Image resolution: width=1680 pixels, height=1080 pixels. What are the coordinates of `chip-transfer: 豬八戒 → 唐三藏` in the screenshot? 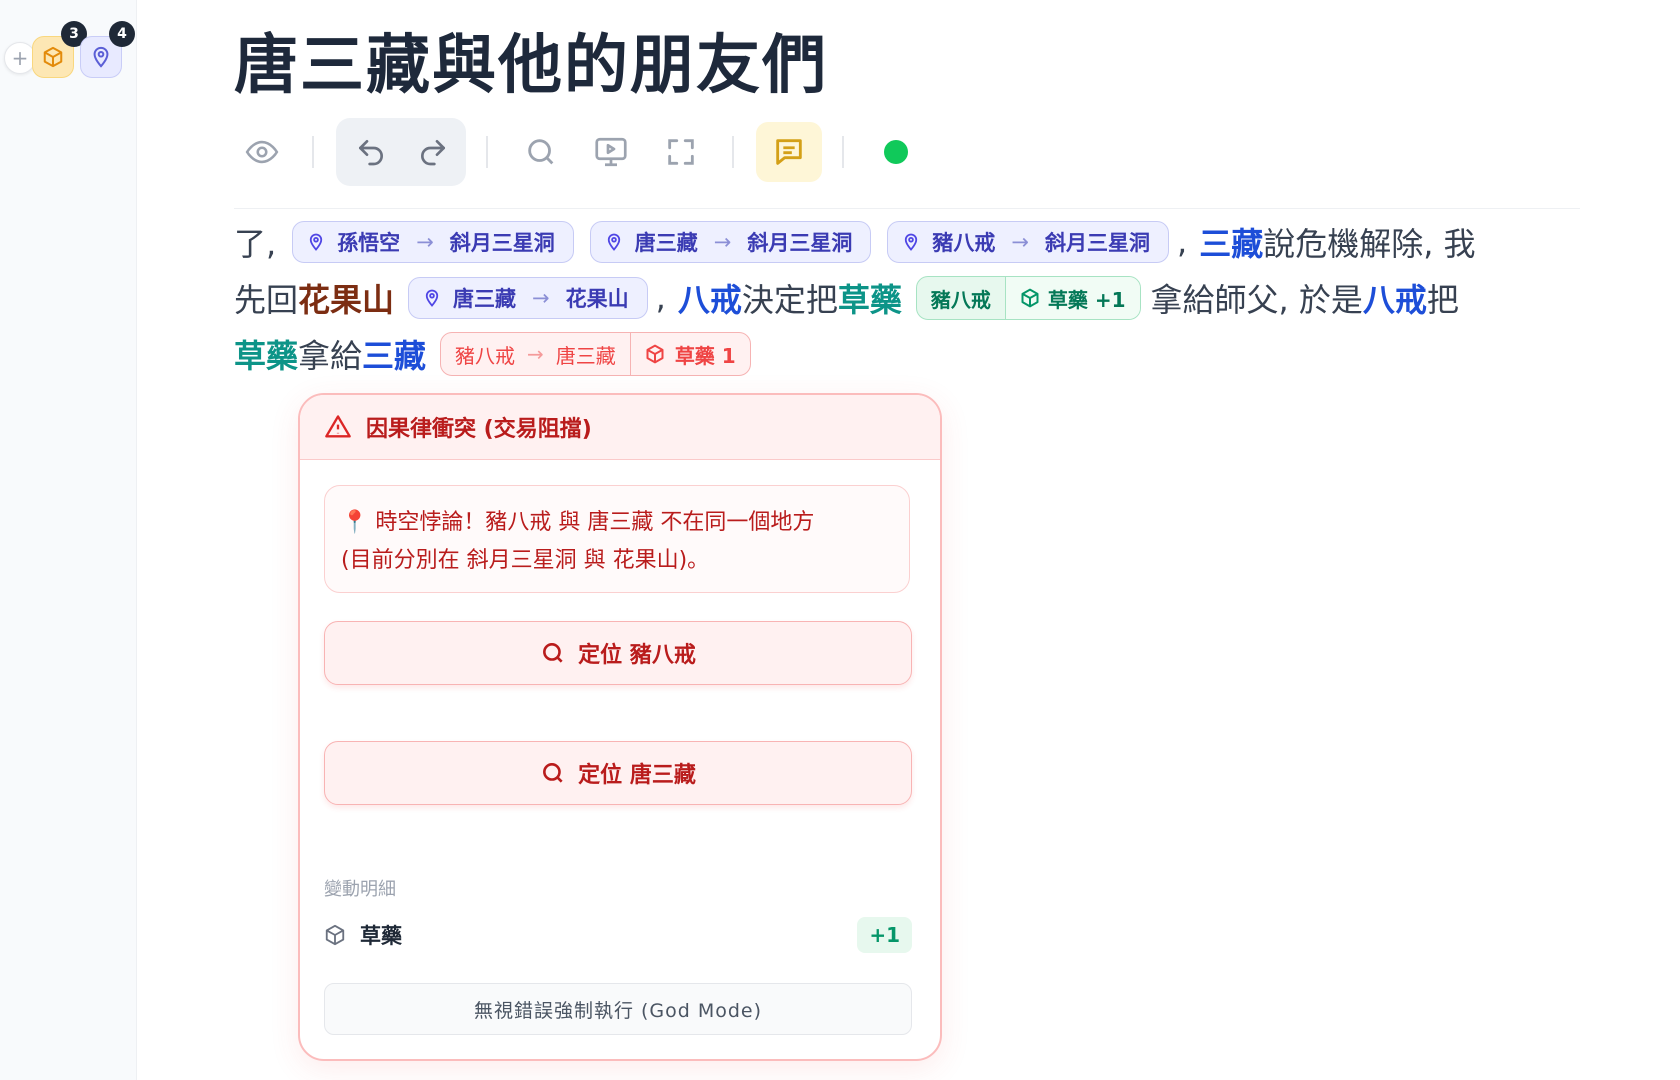 It's located at (535, 354).